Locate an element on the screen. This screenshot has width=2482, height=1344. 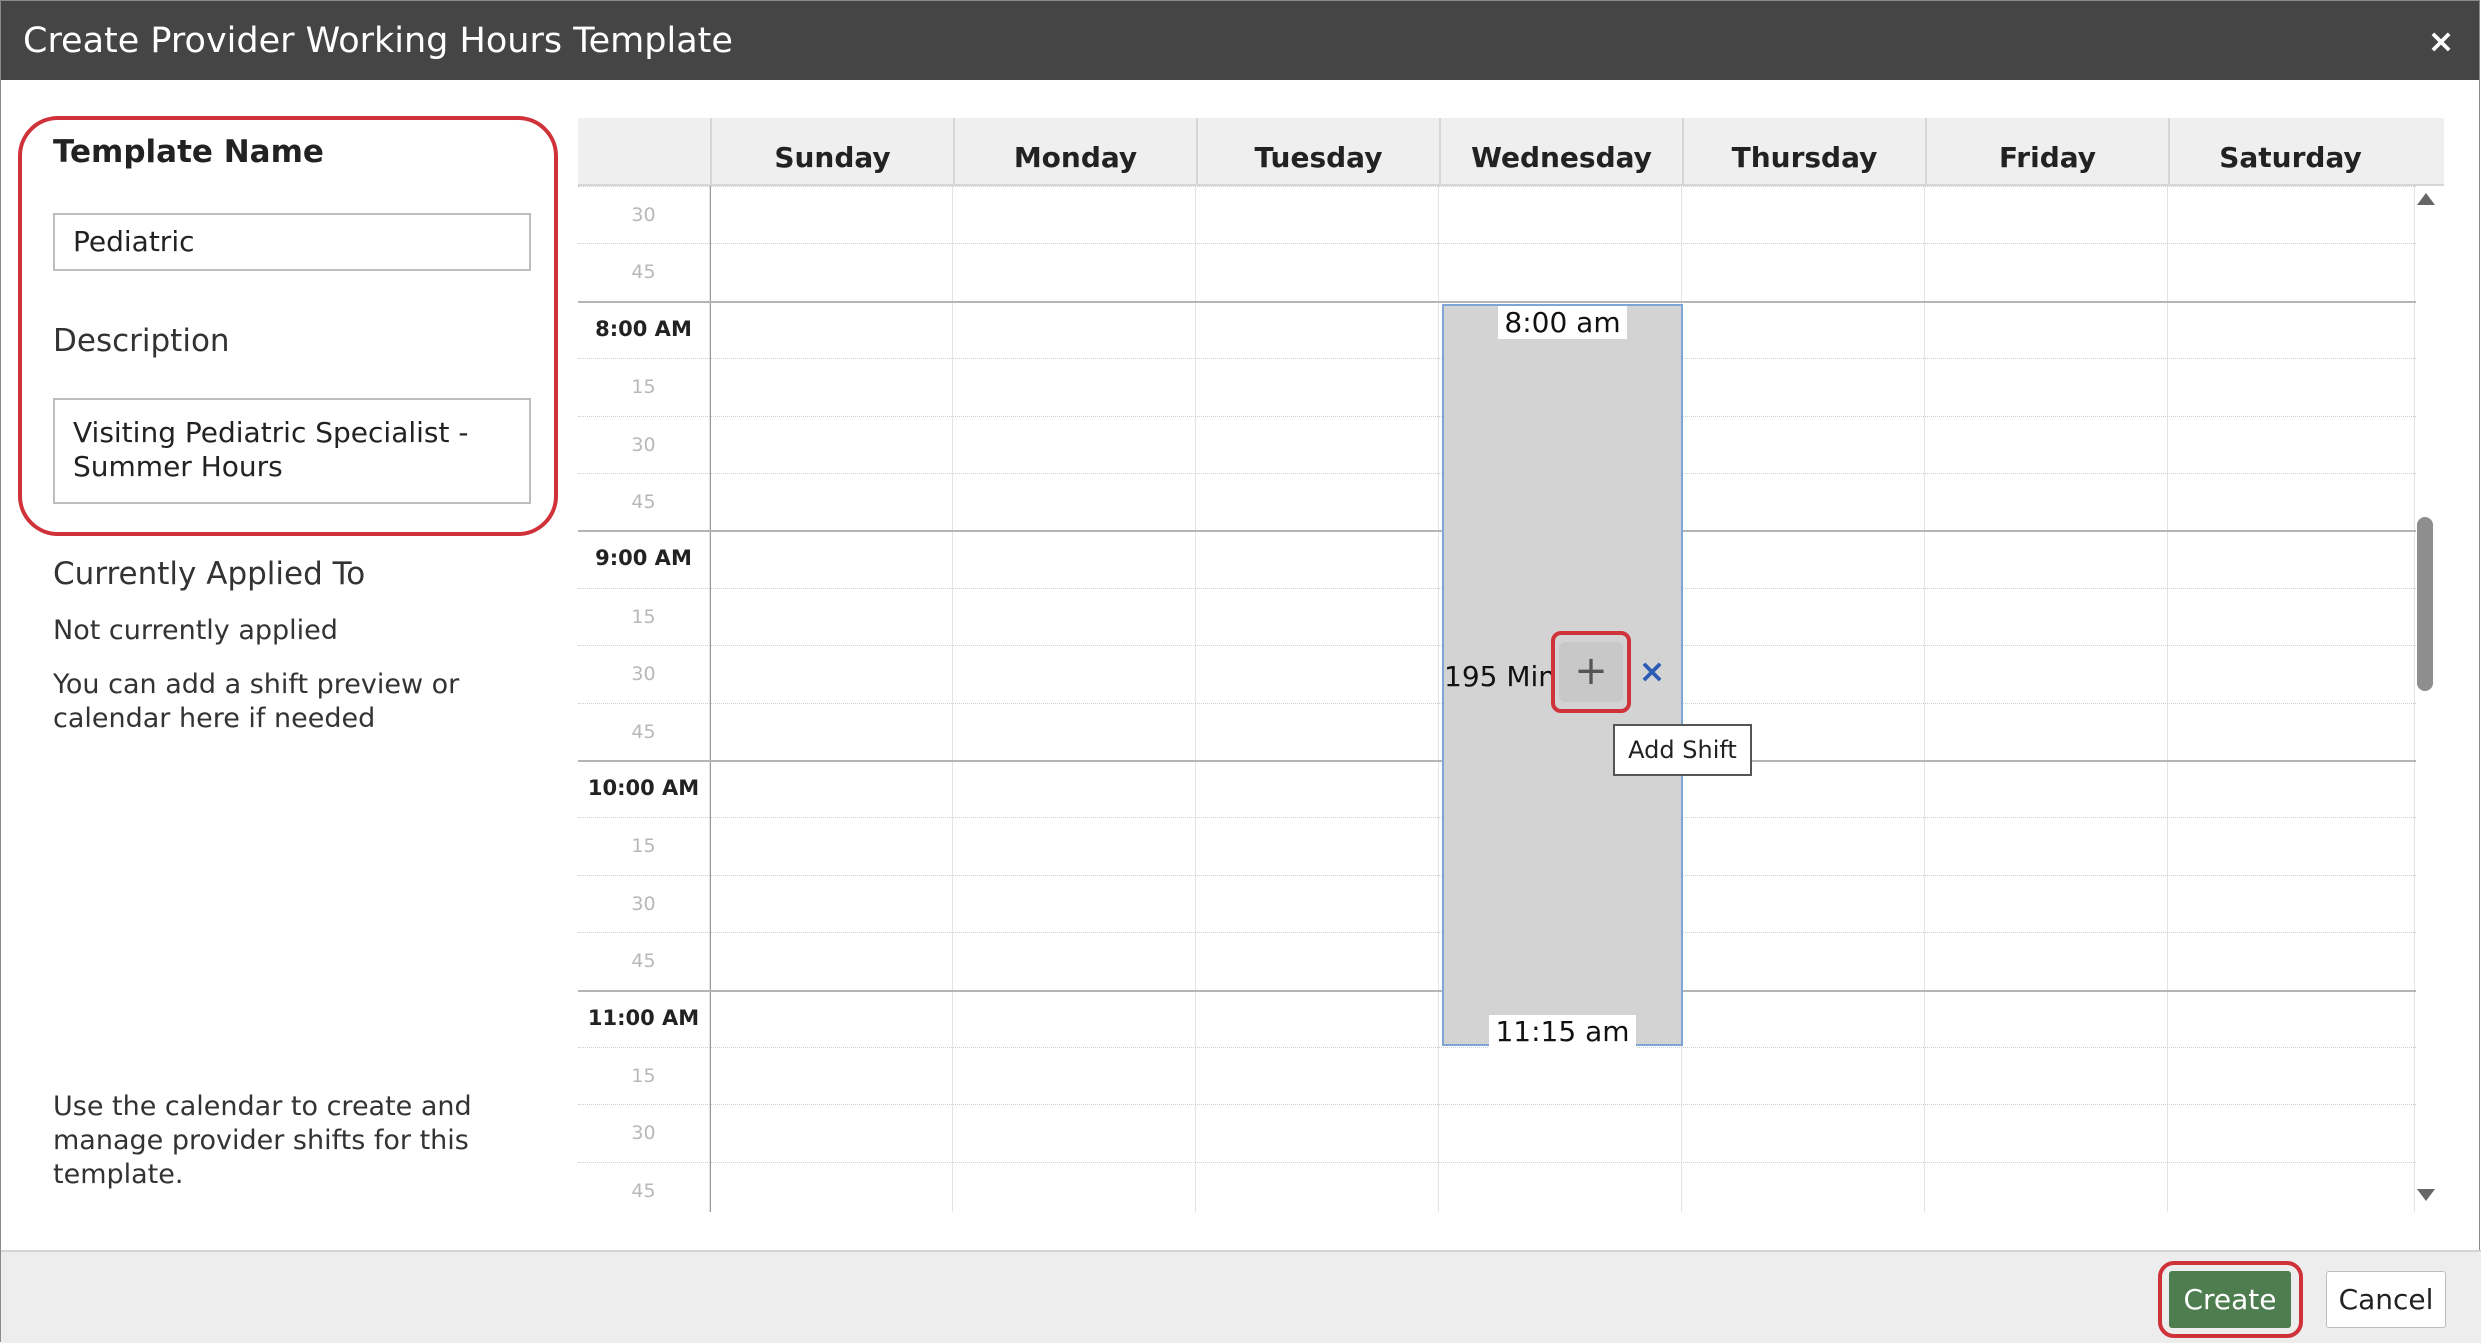
hour-label: 10:00 AM is located at coordinates (643, 788).